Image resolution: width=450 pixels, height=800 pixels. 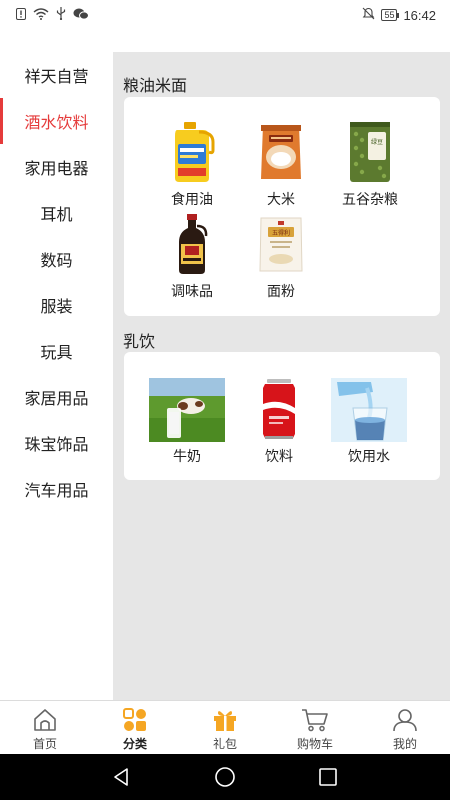 What do you see at coordinates (368, 15) in the screenshot?
I see `mute-bell-icon` at bounding box center [368, 15].